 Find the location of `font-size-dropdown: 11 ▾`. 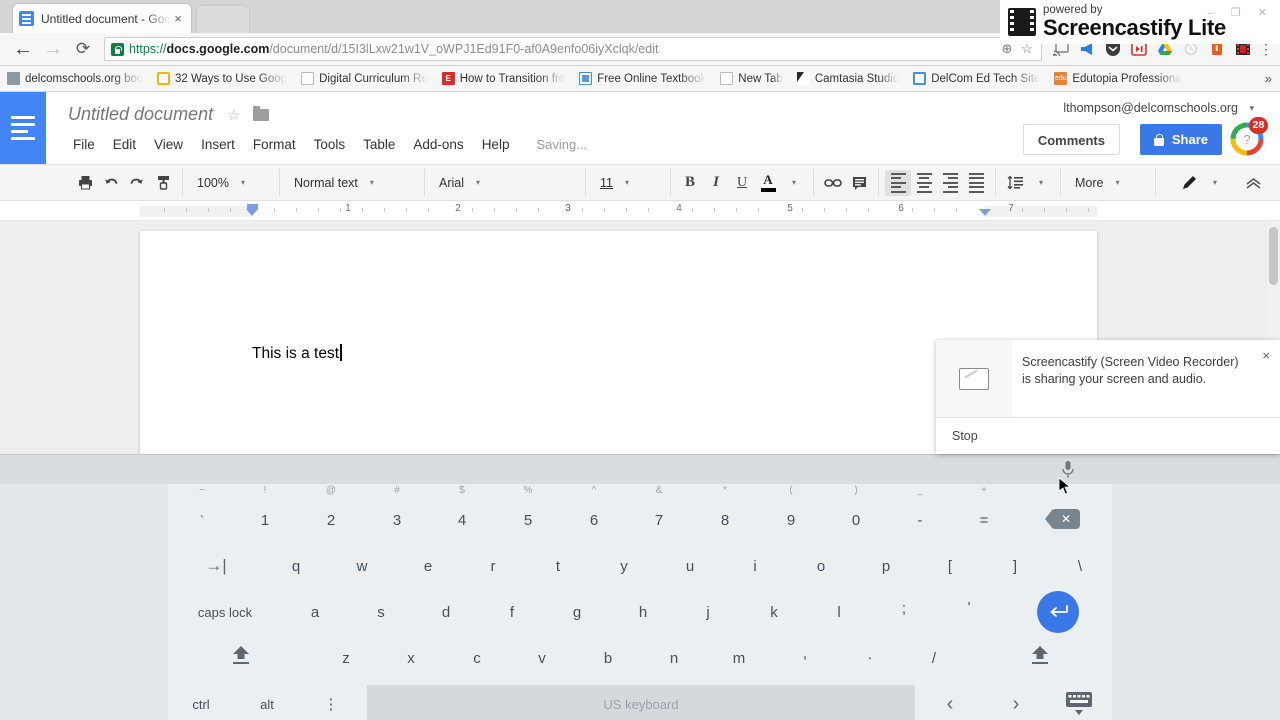

font-size-dropdown: 11 ▾ is located at coordinates (628, 183).